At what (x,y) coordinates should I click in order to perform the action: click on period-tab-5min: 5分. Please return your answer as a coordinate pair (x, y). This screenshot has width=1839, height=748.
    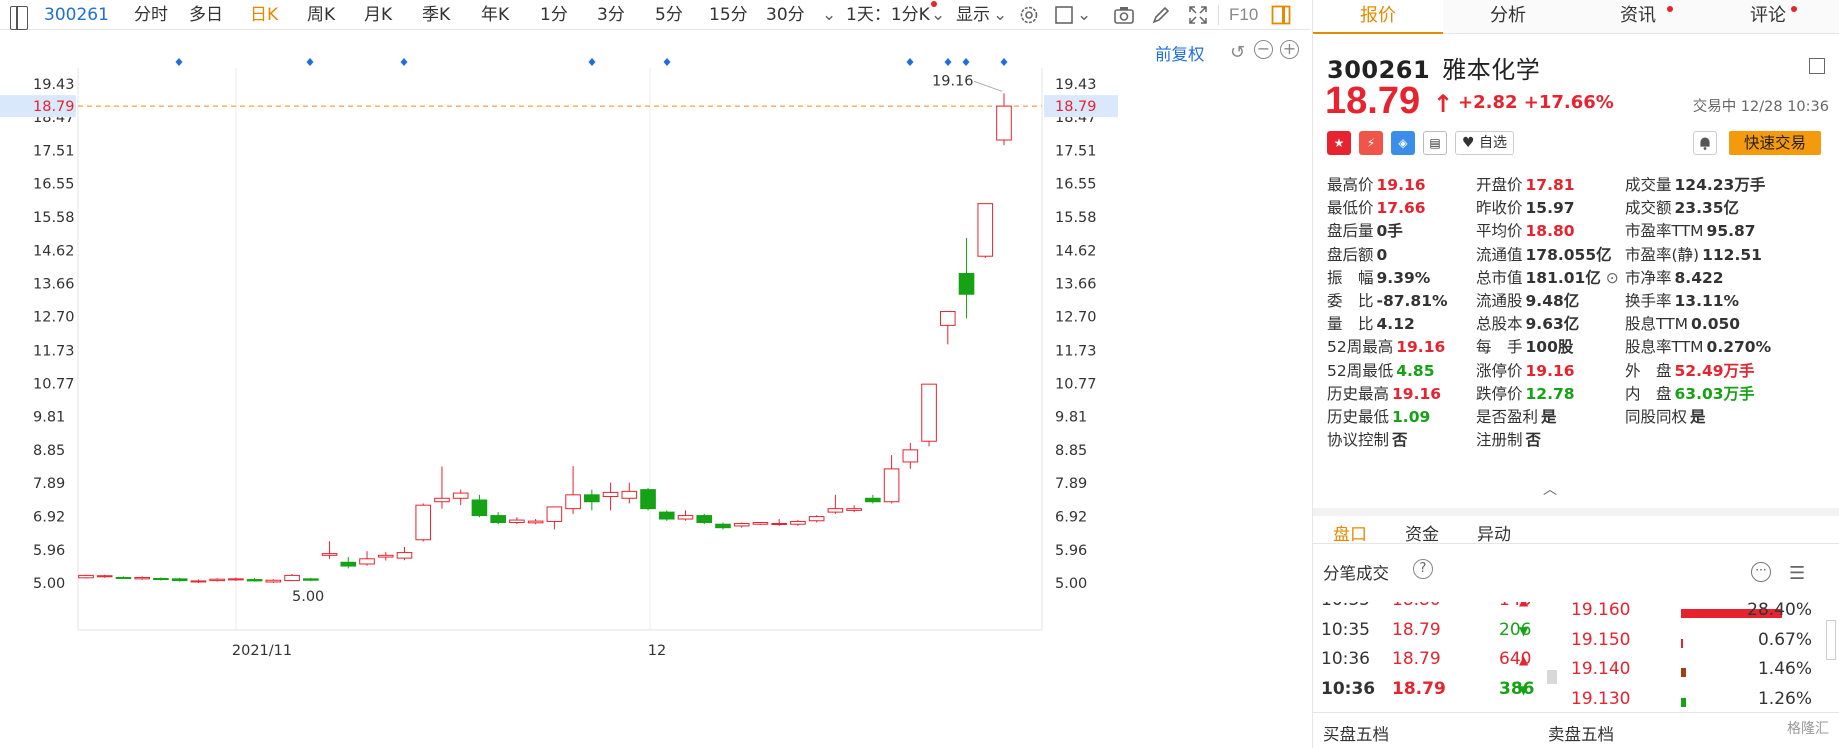
    Looking at the image, I should click on (669, 15).